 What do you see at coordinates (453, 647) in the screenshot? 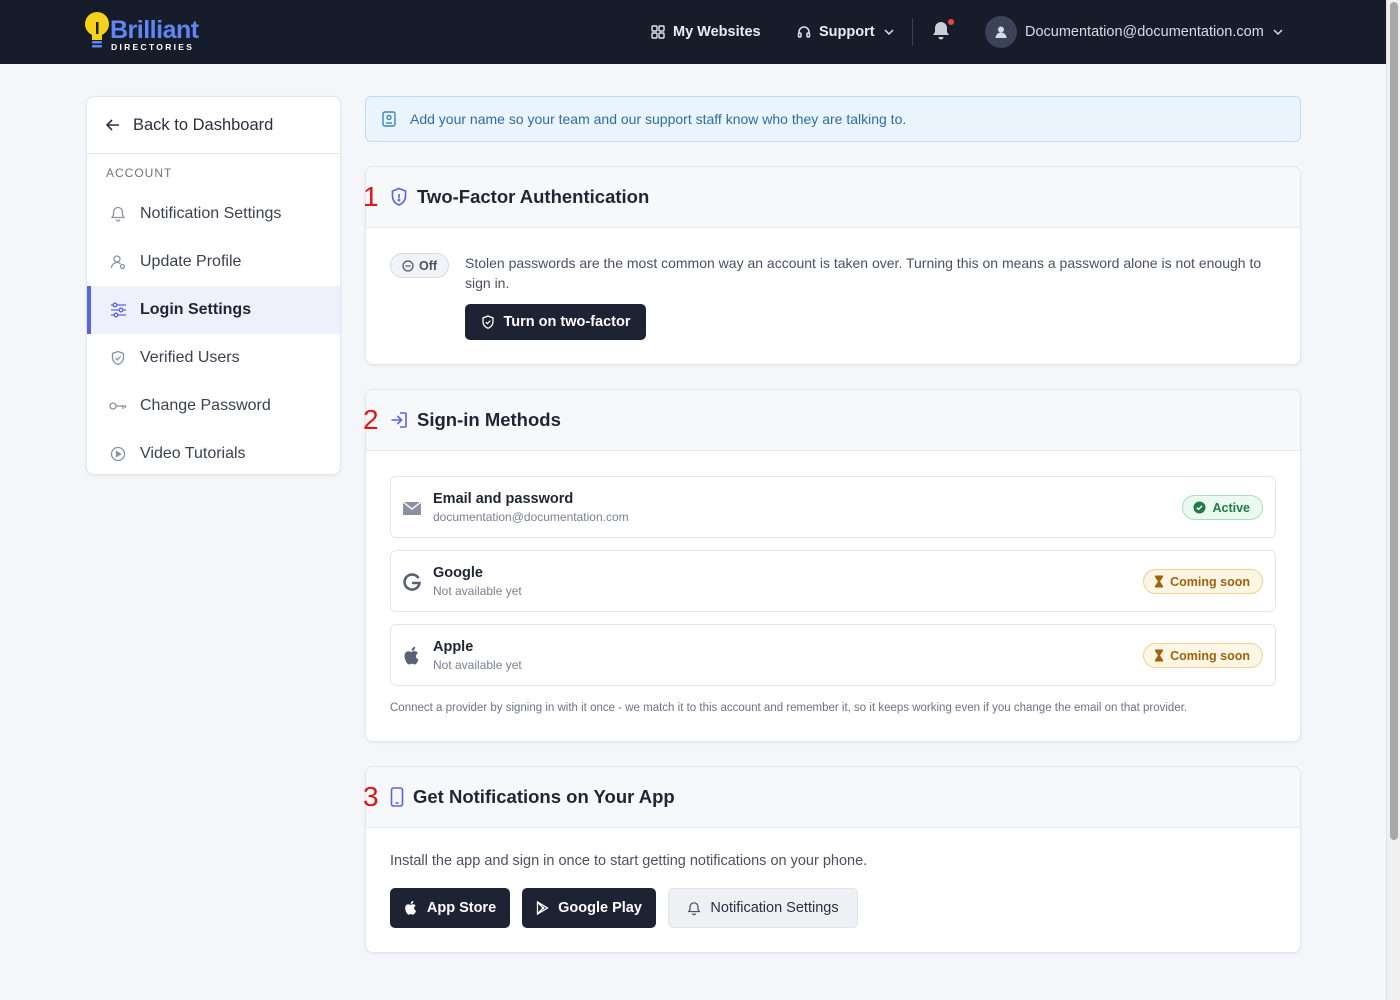
I see `method-name: Apple` at bounding box center [453, 647].